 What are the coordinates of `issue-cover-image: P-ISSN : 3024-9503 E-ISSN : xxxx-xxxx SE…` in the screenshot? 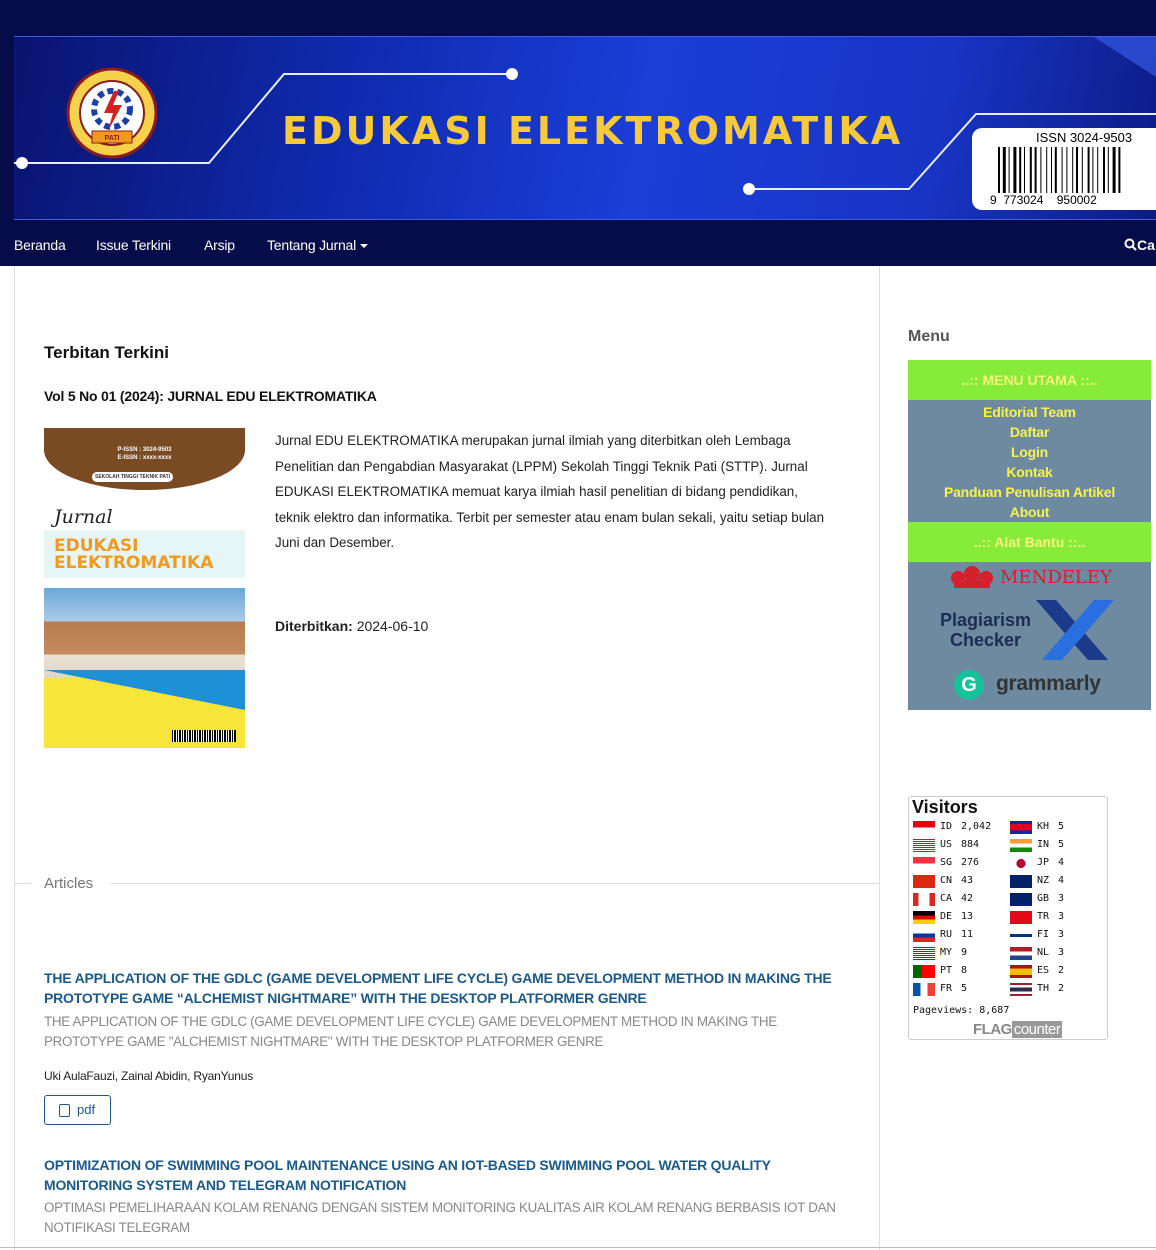 It's located at (144, 588).